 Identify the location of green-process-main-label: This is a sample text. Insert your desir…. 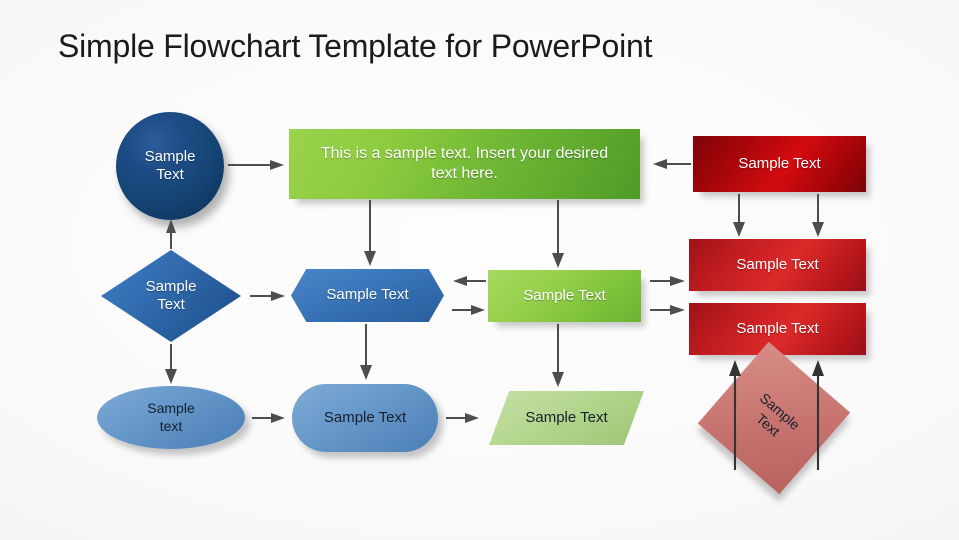
(464, 163).